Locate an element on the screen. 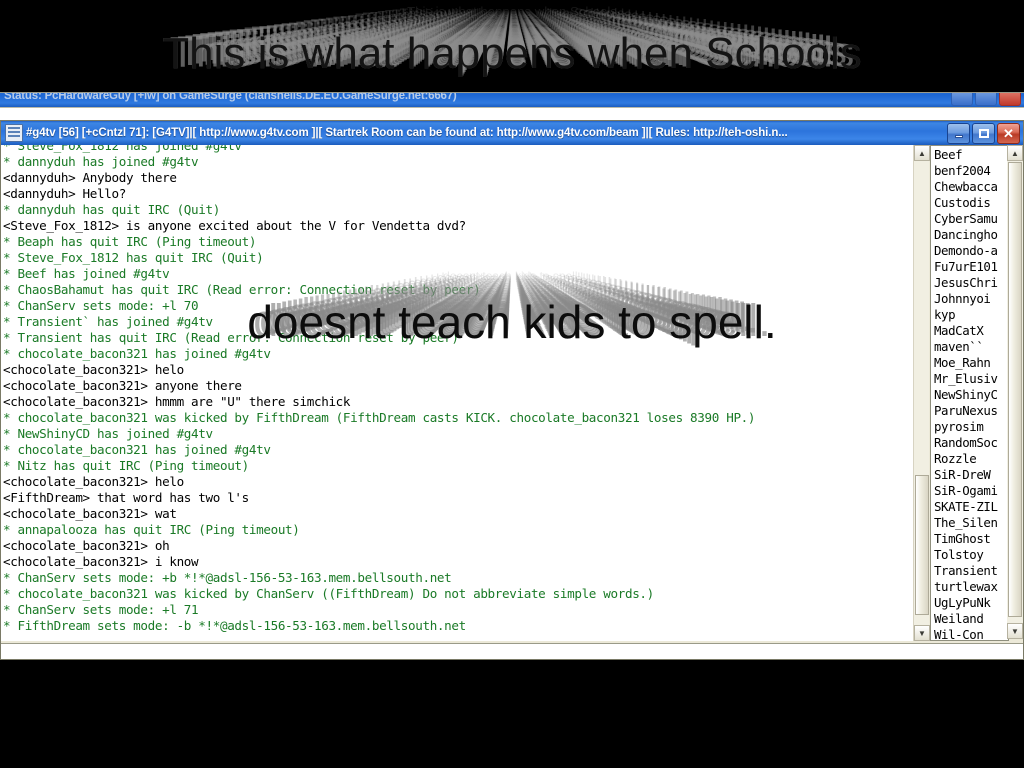 The height and width of the screenshot is (768, 1024). chat-log-scrollbar: ▲ ▼ is located at coordinates (921, 393).